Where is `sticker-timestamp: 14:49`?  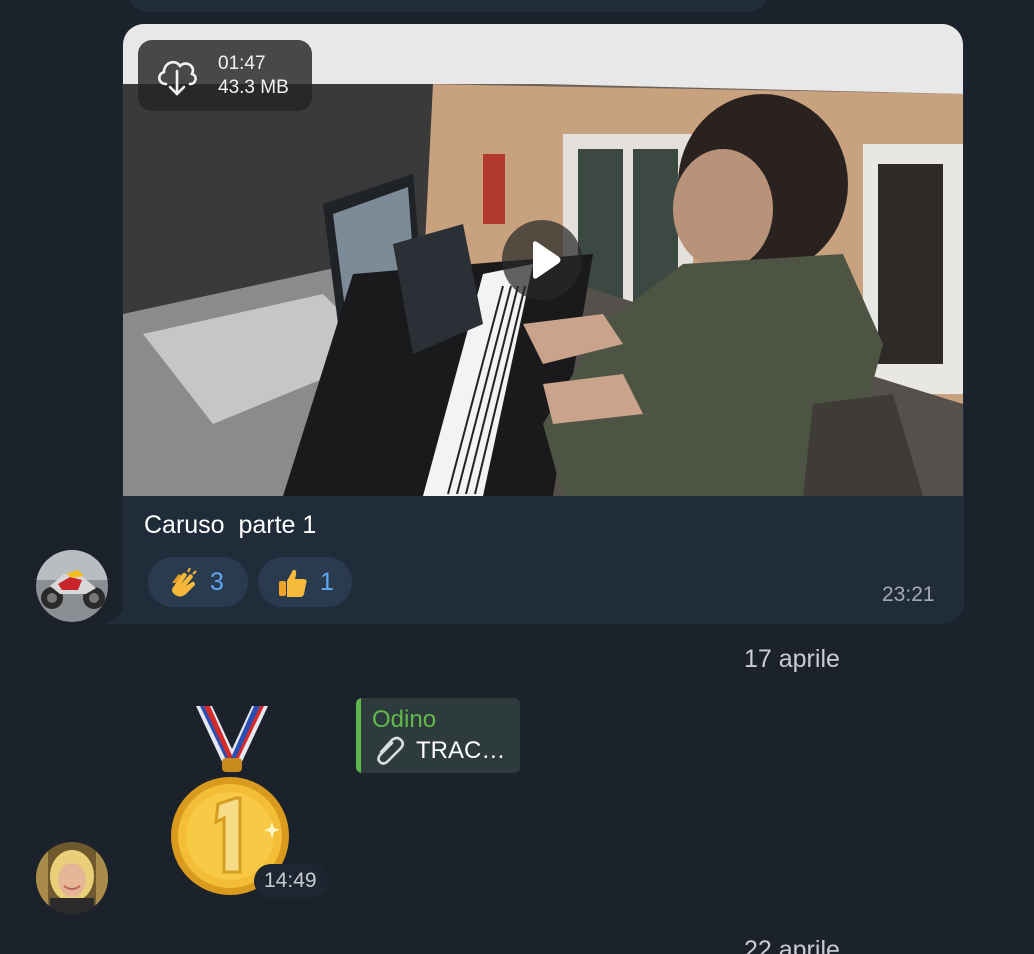 sticker-timestamp: 14:49 is located at coordinates (290, 880).